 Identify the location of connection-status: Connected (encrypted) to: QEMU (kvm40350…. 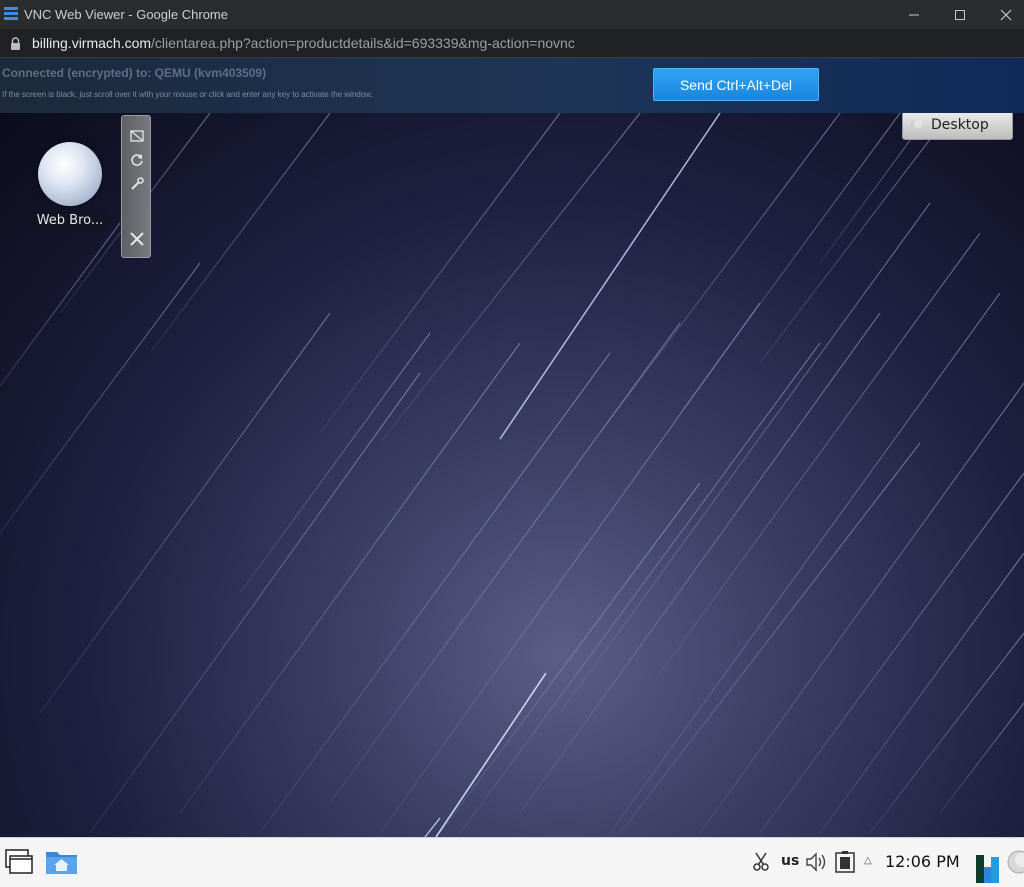
(134, 73).